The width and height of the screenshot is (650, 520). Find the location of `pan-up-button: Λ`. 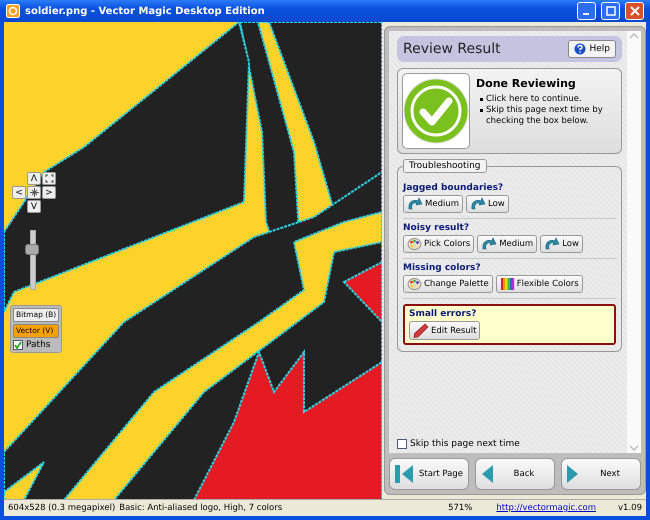

pan-up-button: Λ is located at coordinates (34, 178).